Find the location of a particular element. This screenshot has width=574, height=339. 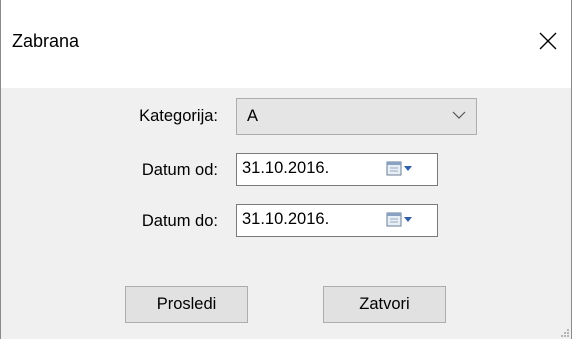

kategorija-value: A is located at coordinates (253, 116).